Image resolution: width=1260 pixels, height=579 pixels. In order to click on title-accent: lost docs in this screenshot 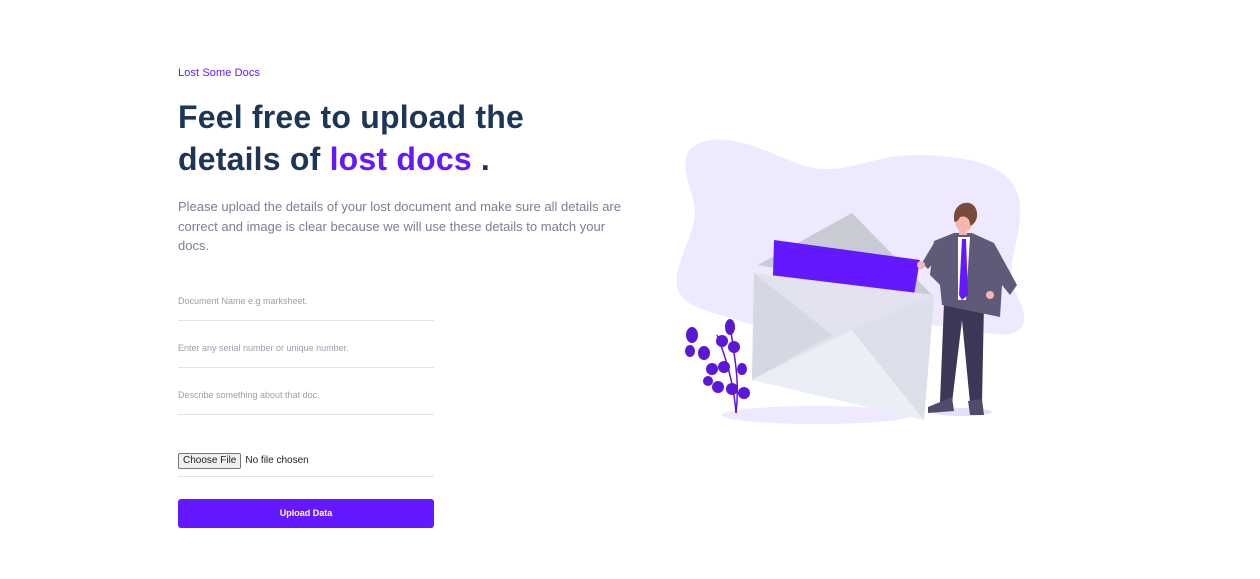, I will do `click(400, 159)`.